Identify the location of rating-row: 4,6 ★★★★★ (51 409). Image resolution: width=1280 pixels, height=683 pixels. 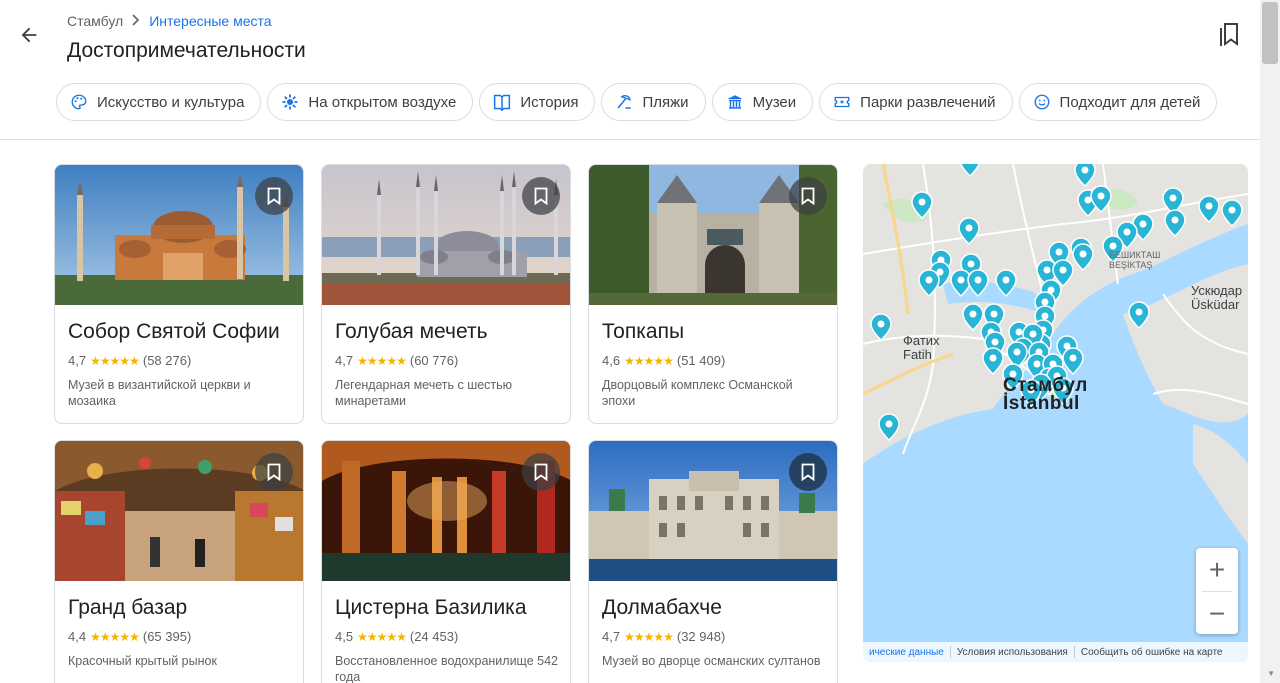
(663, 360).